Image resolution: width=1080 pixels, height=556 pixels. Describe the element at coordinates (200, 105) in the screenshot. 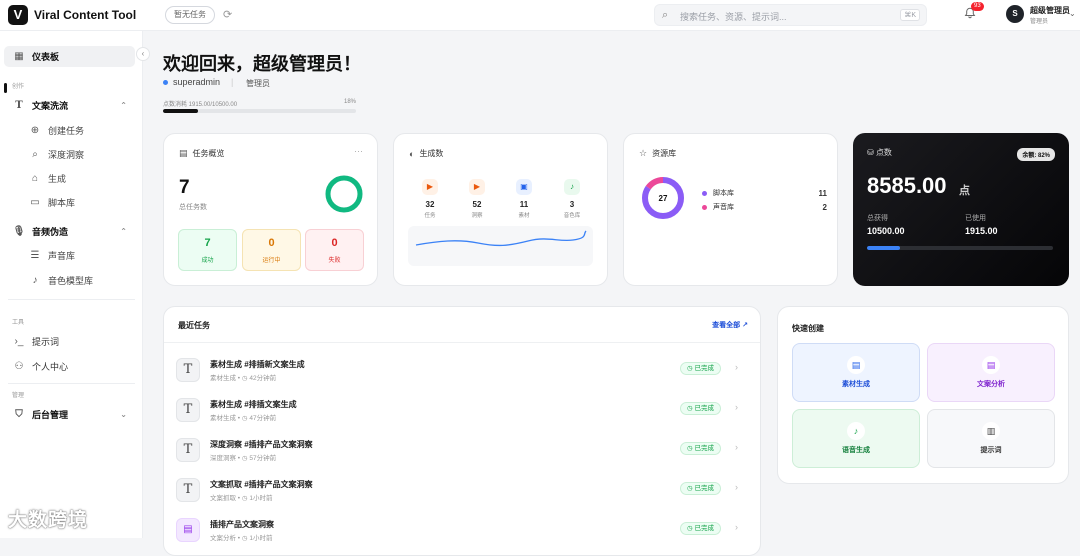

I see `points-usage-label: 点数消耗 1915.00/10500.00` at that location.